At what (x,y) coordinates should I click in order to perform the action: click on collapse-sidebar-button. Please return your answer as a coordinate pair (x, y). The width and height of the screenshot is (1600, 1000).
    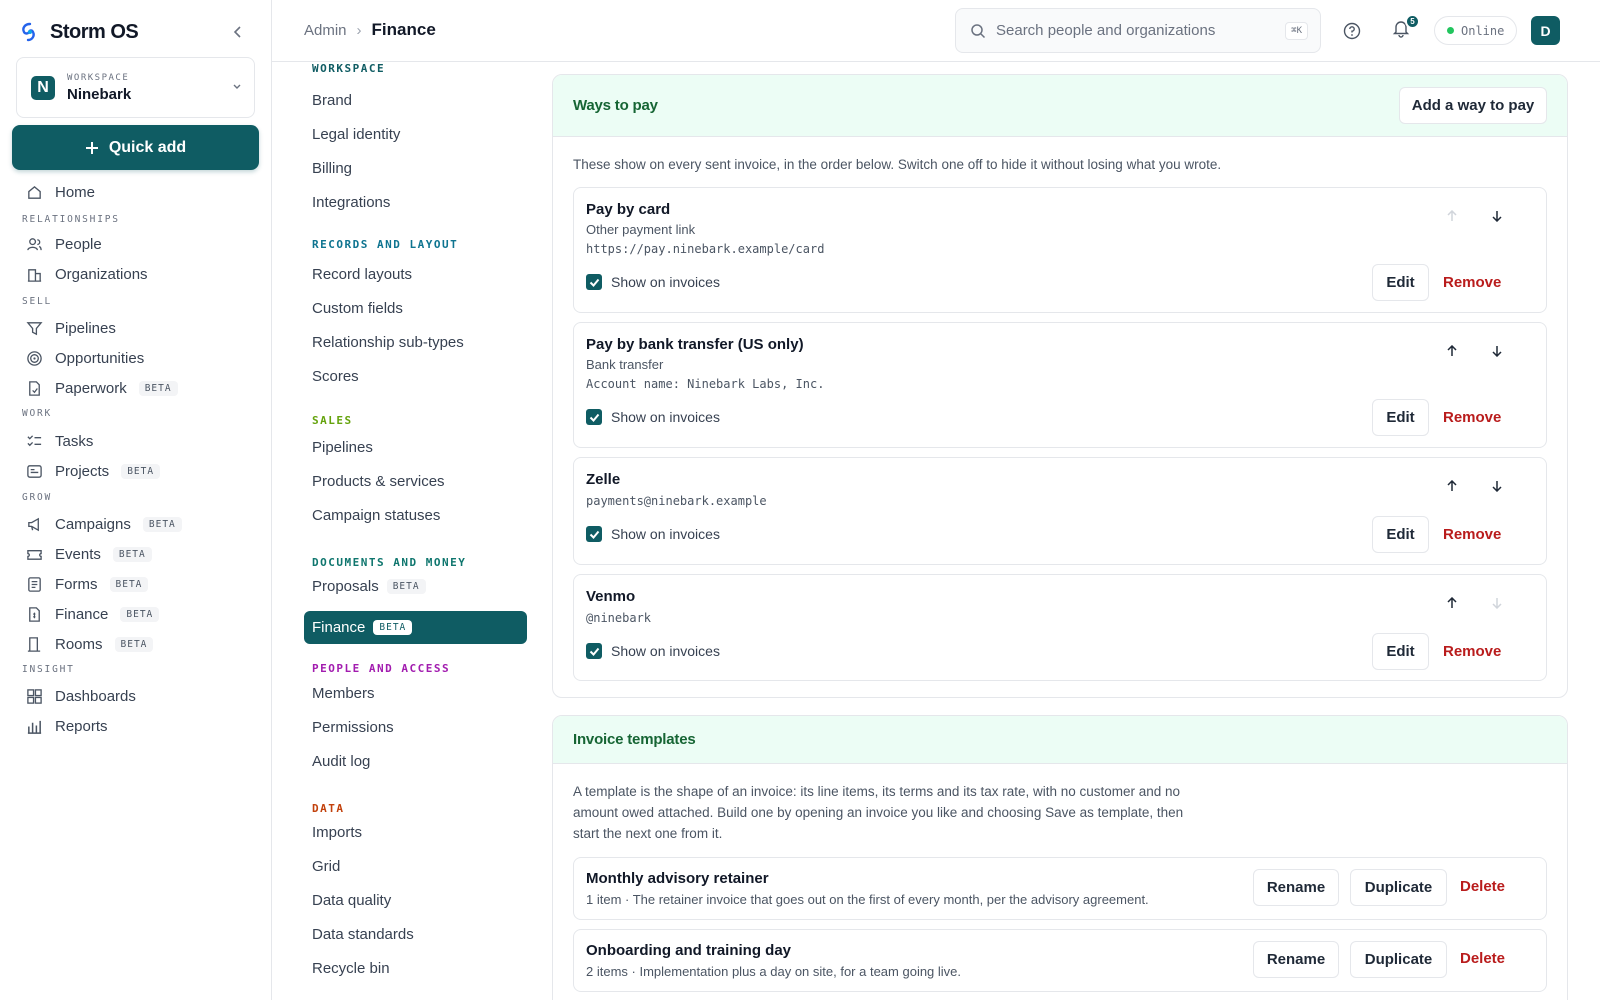
    Looking at the image, I should click on (238, 32).